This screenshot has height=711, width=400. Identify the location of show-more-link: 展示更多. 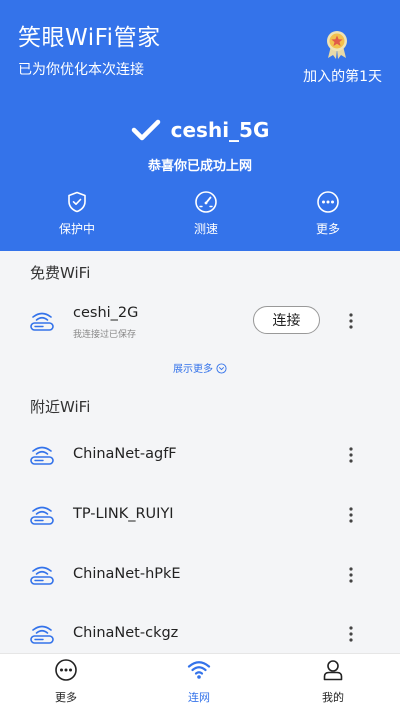
(200, 367).